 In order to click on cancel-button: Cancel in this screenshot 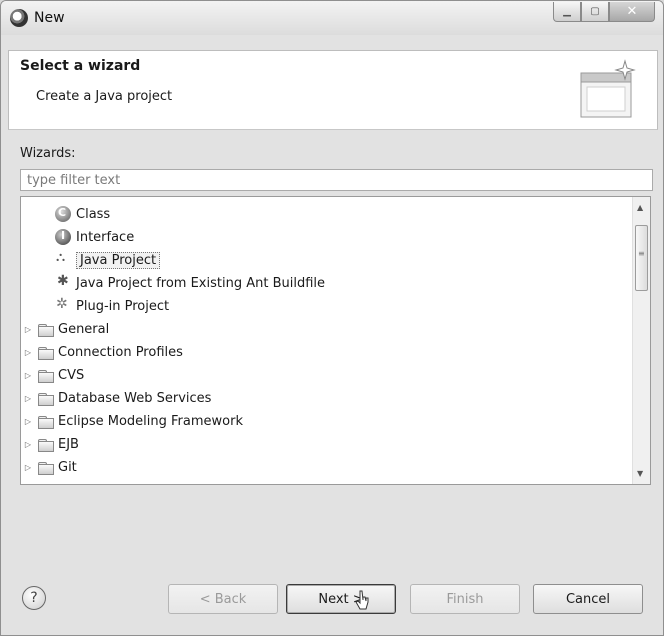, I will do `click(588, 599)`.